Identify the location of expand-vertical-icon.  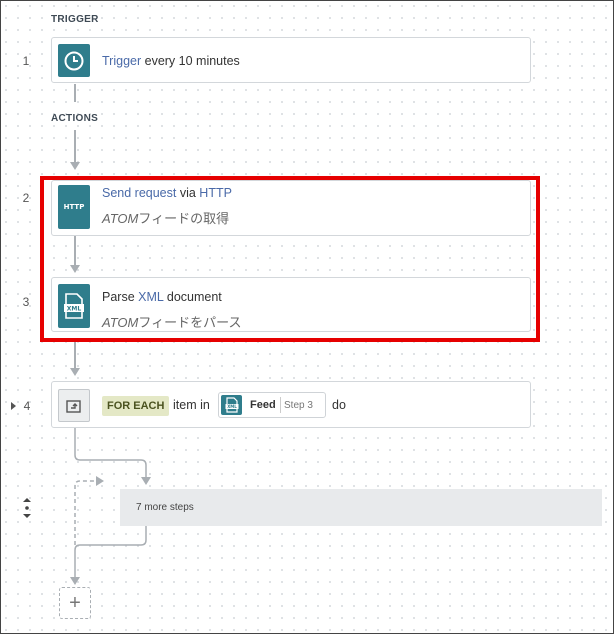
(27, 508).